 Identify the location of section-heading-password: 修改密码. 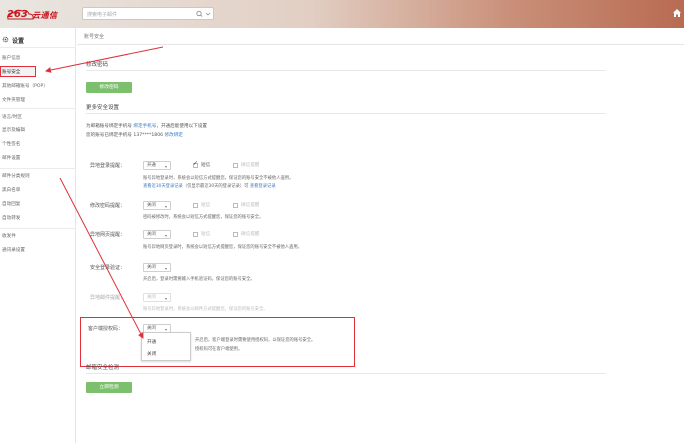
(97, 65).